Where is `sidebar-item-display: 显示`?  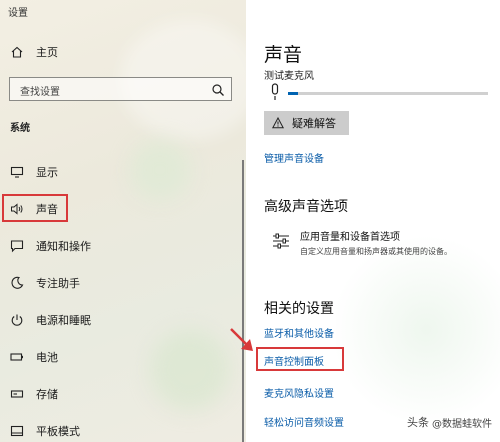
sidebar-item-display: 显示 is located at coordinates (34, 172).